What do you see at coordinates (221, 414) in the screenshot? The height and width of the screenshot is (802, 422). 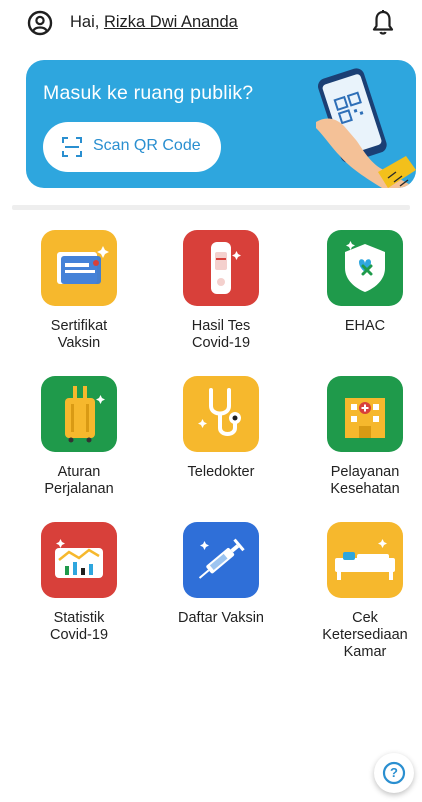 I see `stethoscope-icon` at bounding box center [221, 414].